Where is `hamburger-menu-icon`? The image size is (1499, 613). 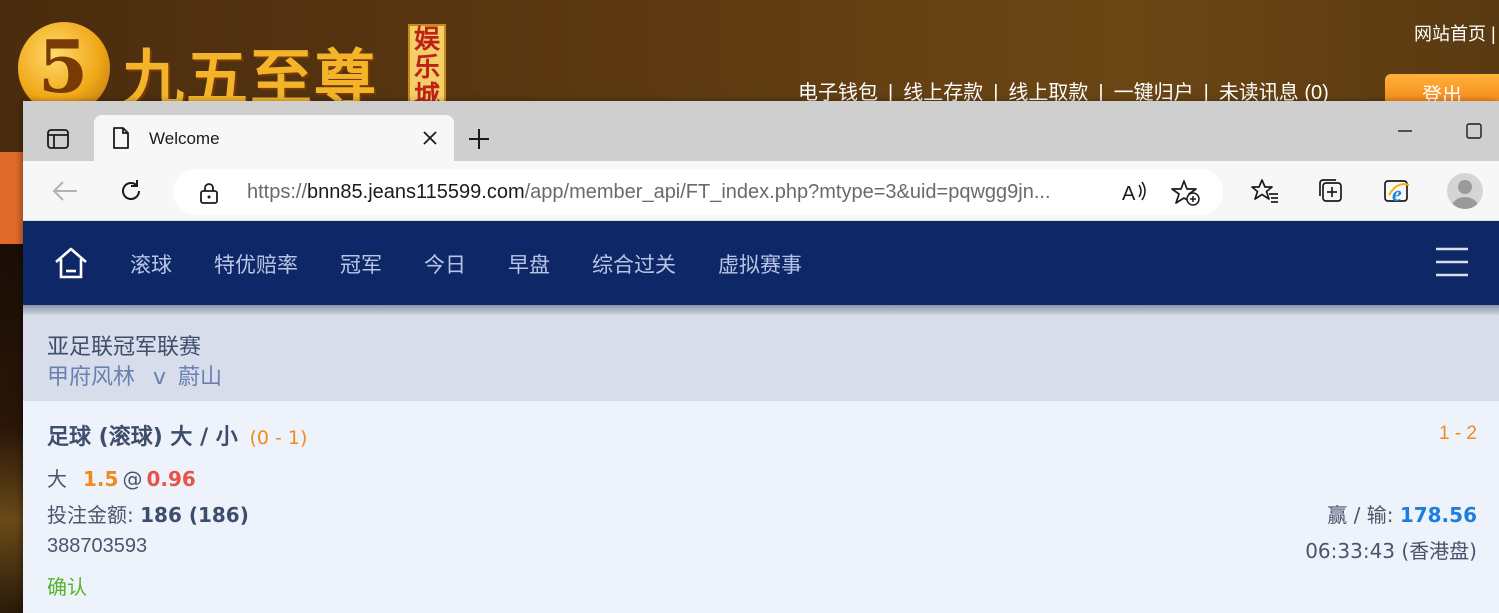 hamburger-menu-icon is located at coordinates (1452, 262).